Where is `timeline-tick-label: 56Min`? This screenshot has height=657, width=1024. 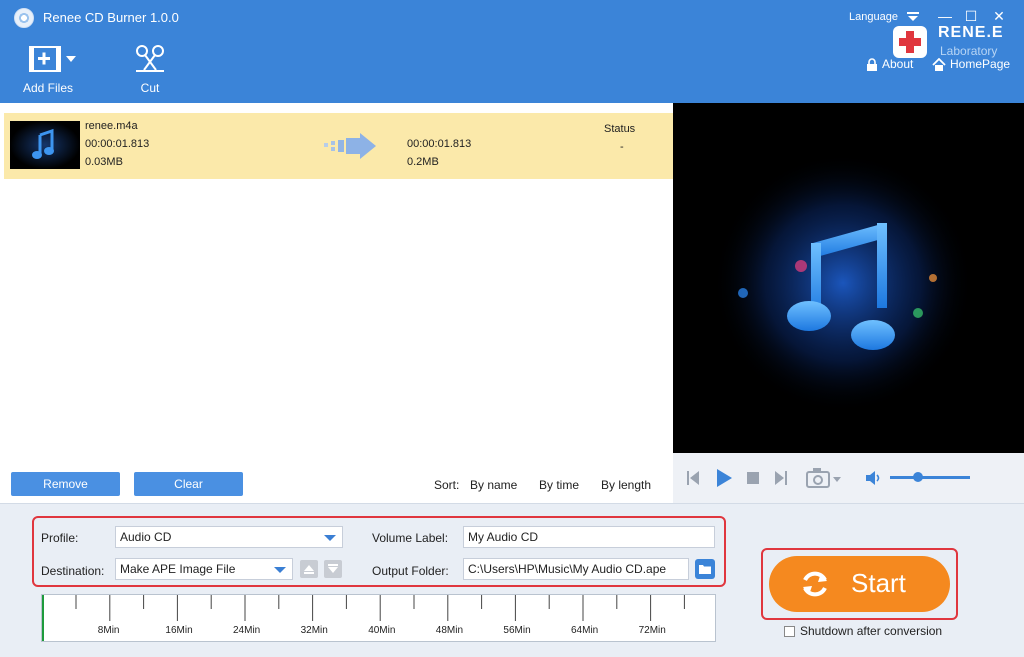
timeline-tick-label: 56Min is located at coordinates (517, 630).